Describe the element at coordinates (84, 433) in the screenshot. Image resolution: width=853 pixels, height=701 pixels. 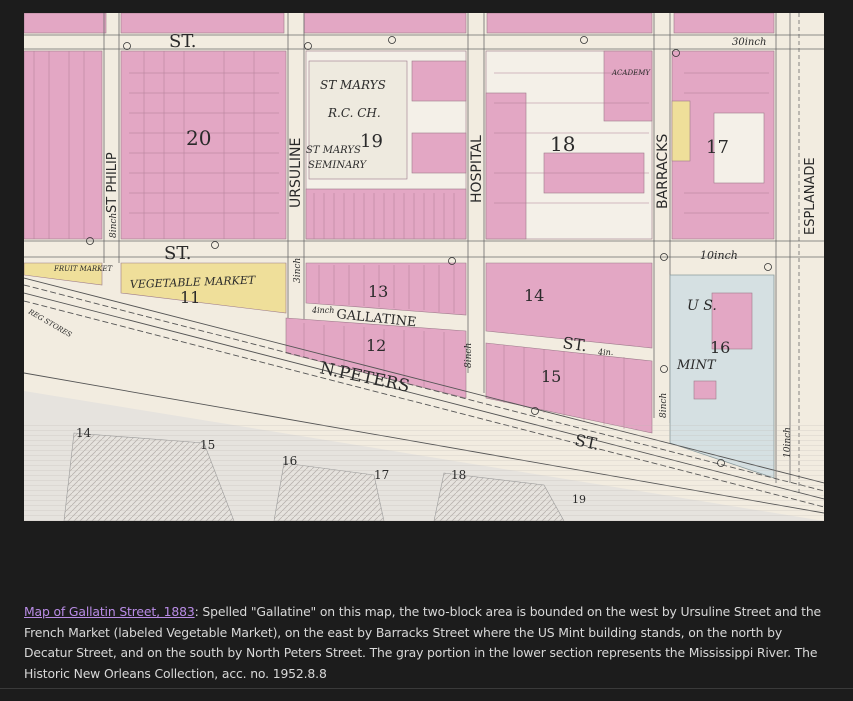
I see `wharf-number-14: 14` at that location.